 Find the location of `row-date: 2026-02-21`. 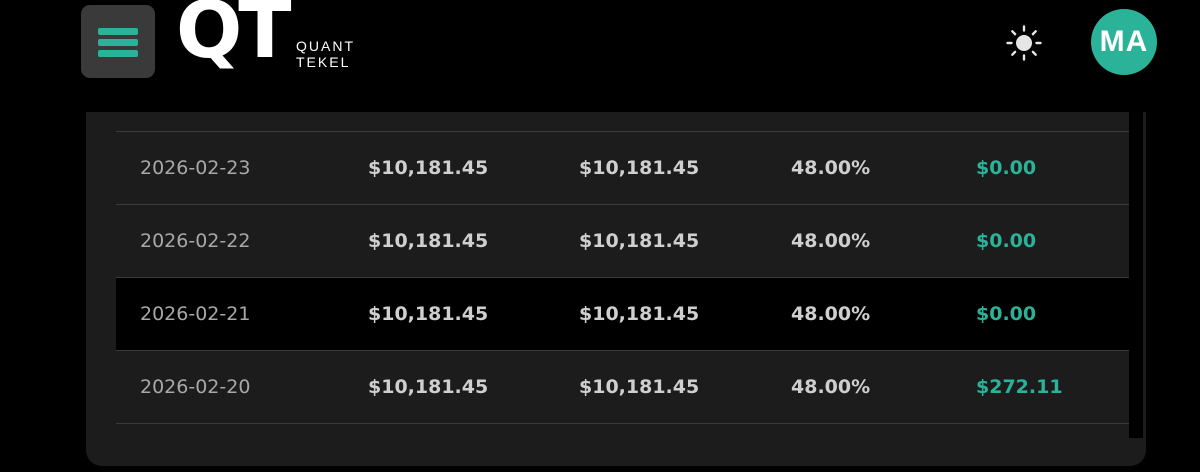

row-date: 2026-02-21 is located at coordinates (195, 314).